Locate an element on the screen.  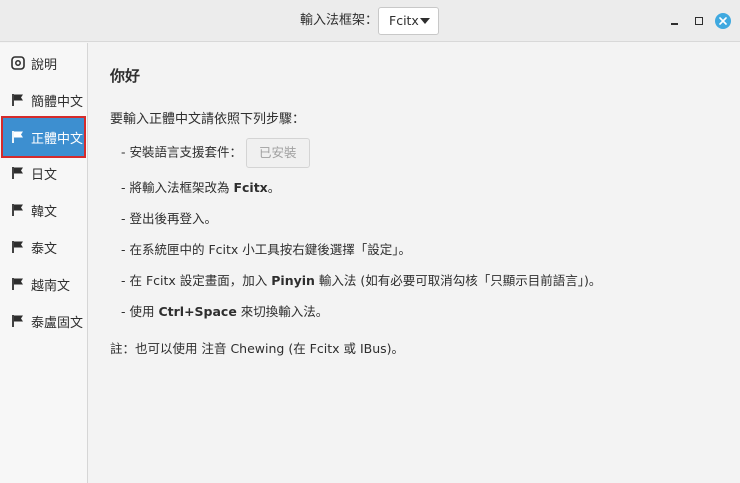
note-text: 註：也可以使用 注音 Chewing (在 Fcitx 或 IBus)。 is located at coordinates (257, 348).